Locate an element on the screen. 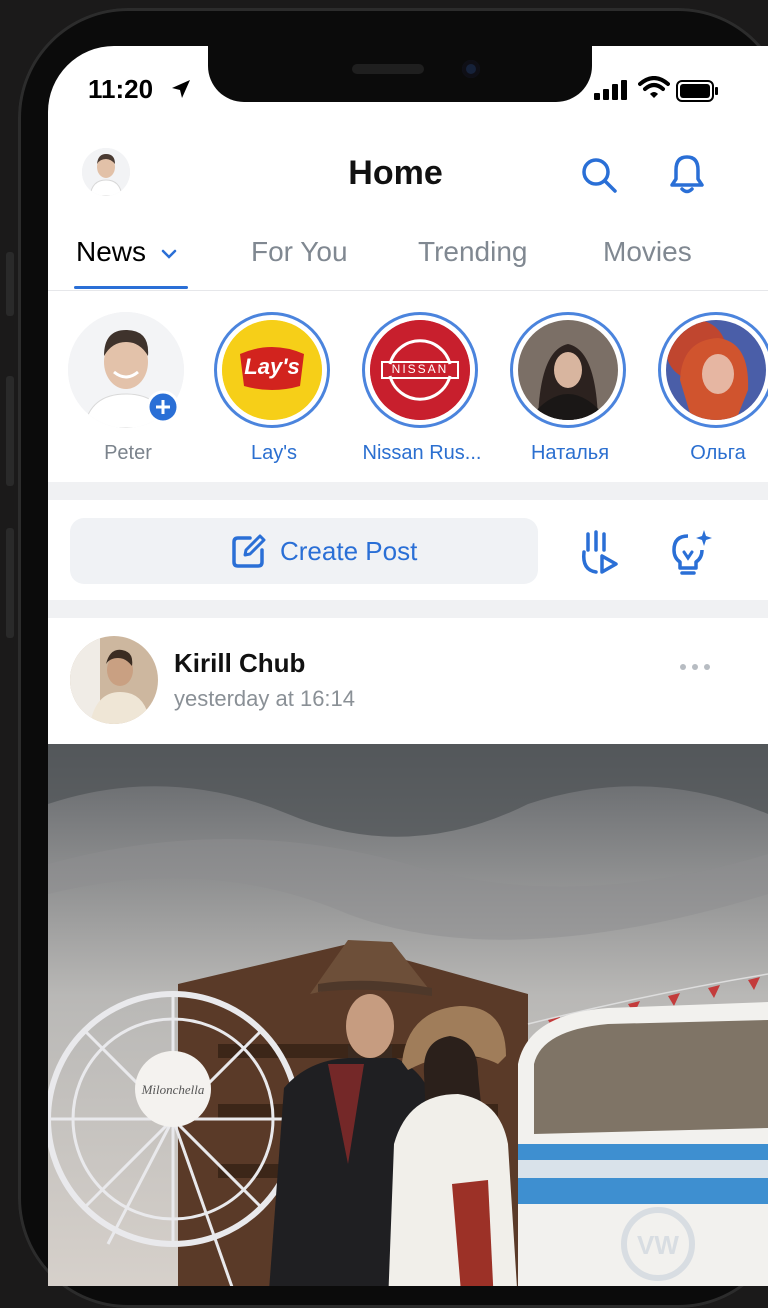  story-label: Наталья is located at coordinates (570, 453).